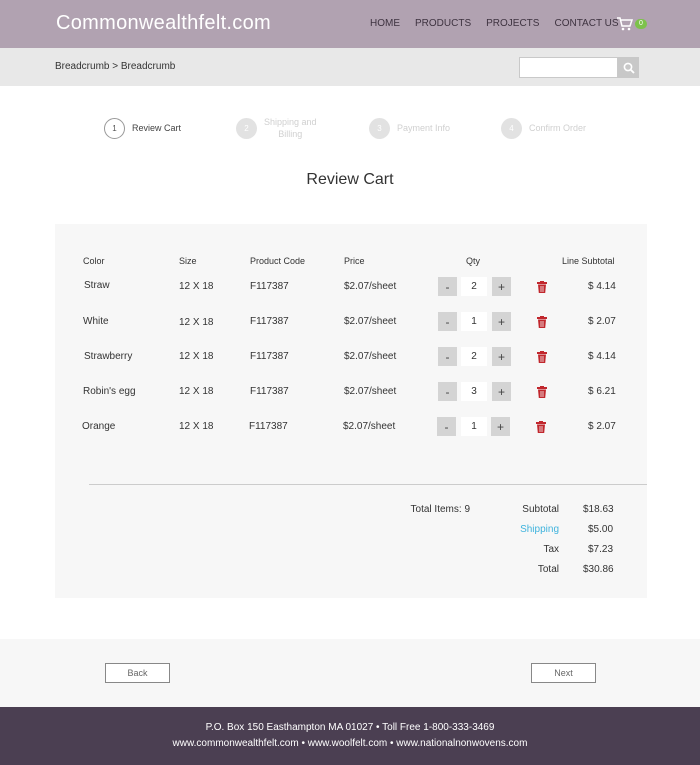 The width and height of the screenshot is (700, 765). I want to click on nav-contact-us: CONTACT US, so click(586, 23).